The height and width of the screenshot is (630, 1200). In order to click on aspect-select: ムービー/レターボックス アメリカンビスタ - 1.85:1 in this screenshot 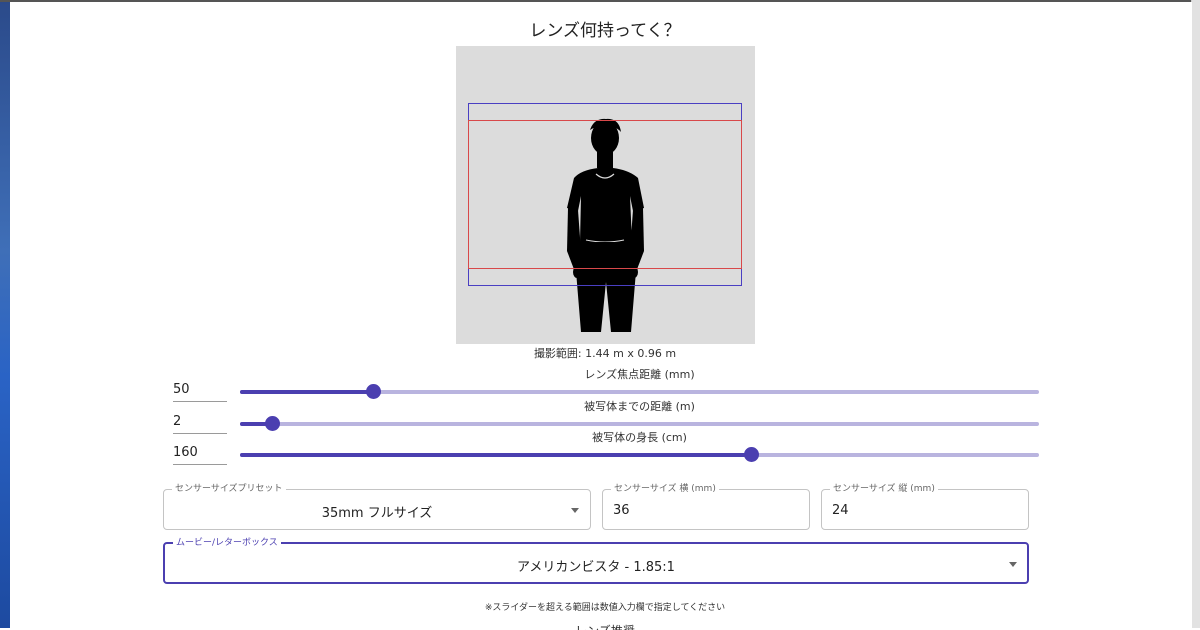, I will do `click(596, 560)`.